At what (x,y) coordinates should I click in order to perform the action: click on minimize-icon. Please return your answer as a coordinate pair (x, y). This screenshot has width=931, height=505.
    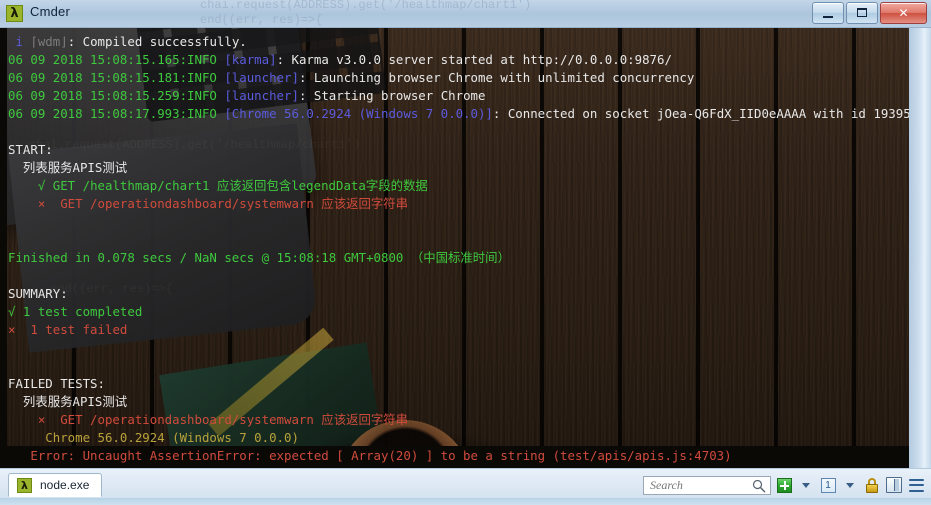
    Looking at the image, I should click on (828, 17).